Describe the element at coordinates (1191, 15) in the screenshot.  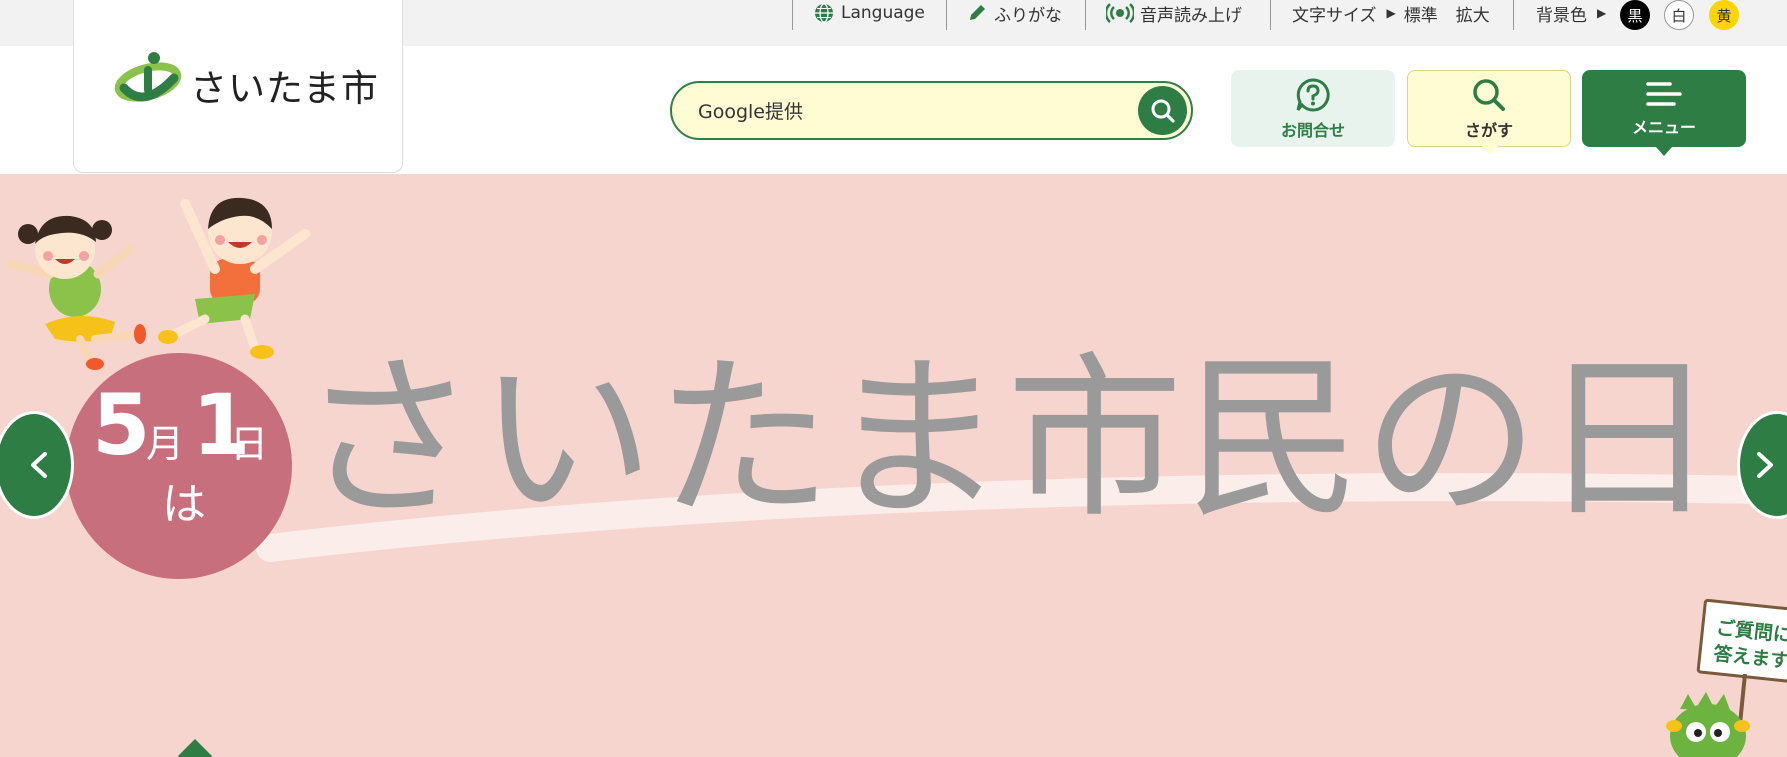
I see `read-aloud-label: 音声読み上げ` at that location.